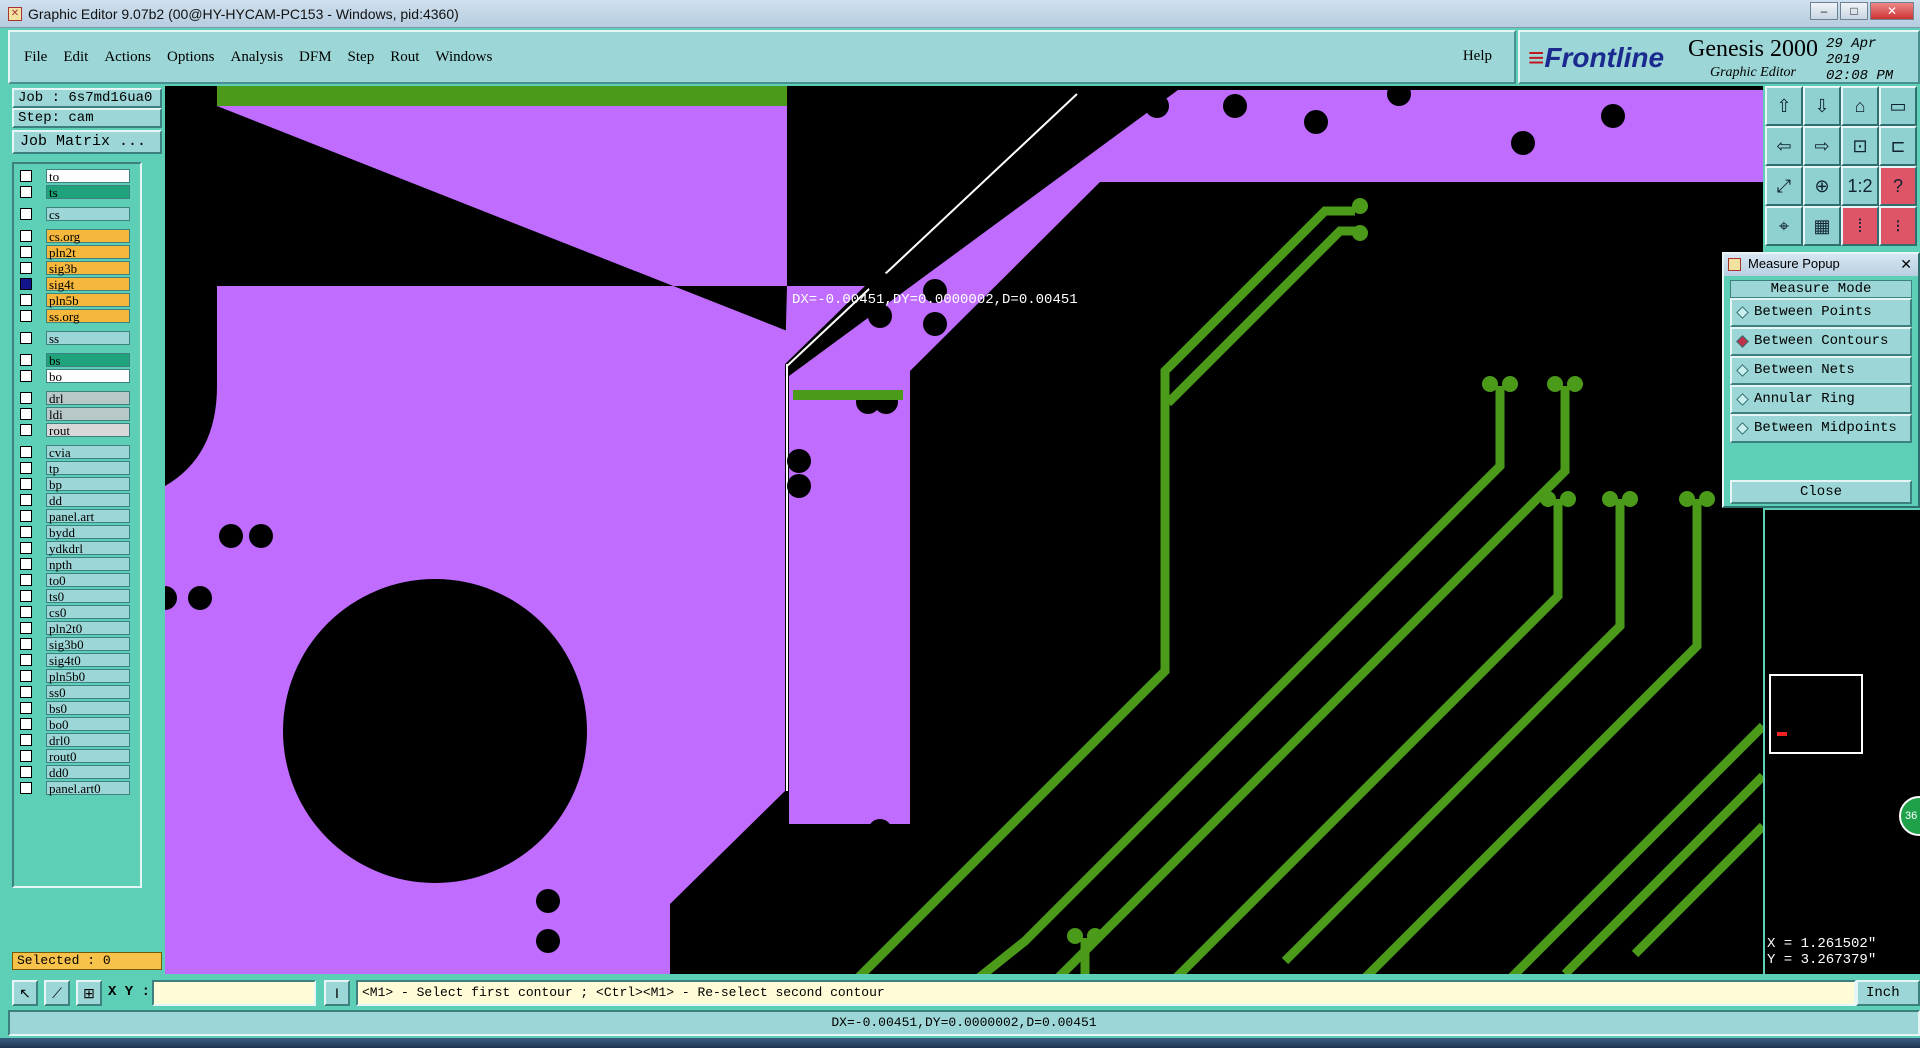  I want to click on layer-name: pln5b, so click(88, 300).